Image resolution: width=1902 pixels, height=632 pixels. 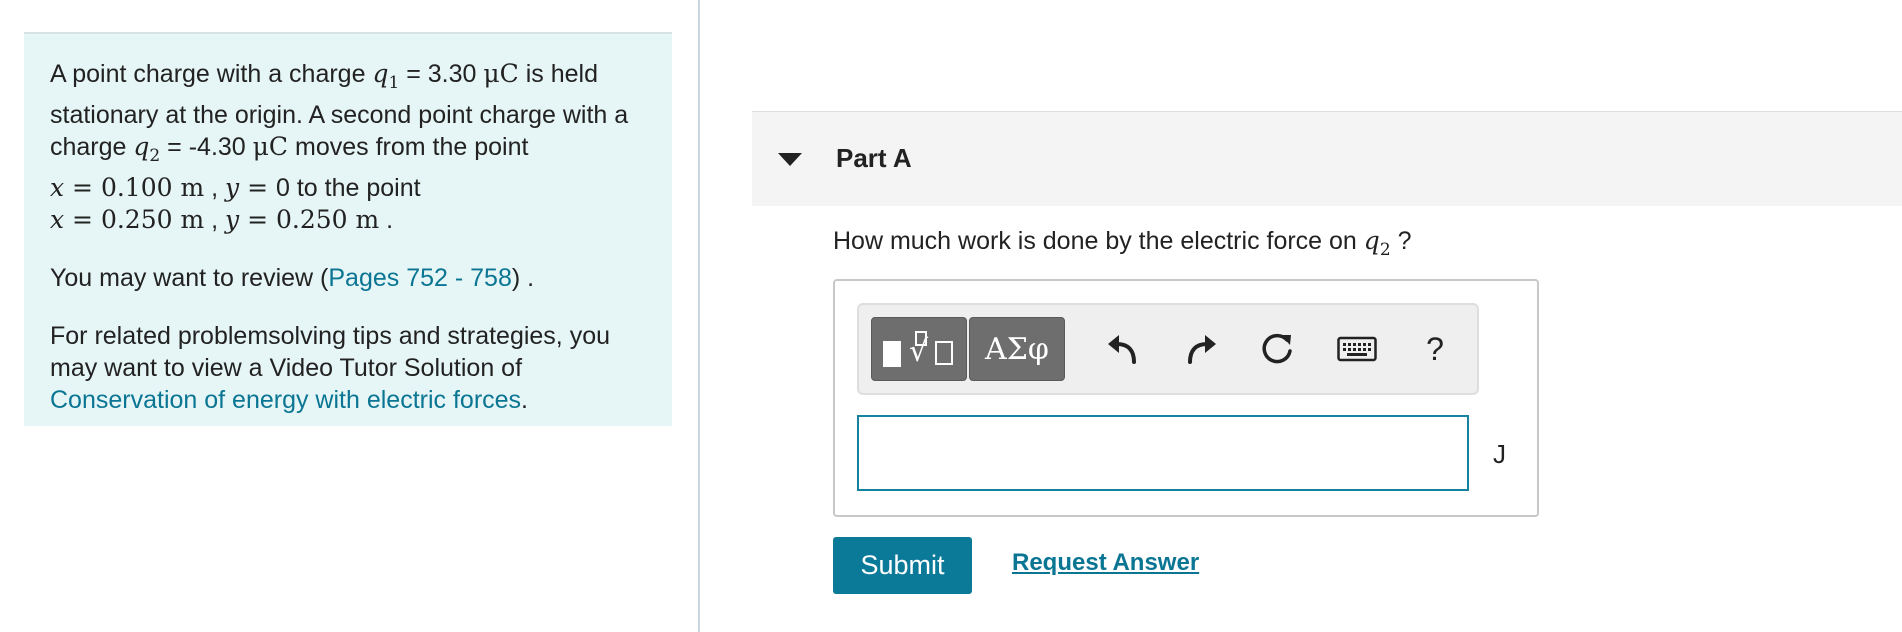 What do you see at coordinates (1017, 349) in the screenshot?
I see `symbols-button: ΑΣφ` at bounding box center [1017, 349].